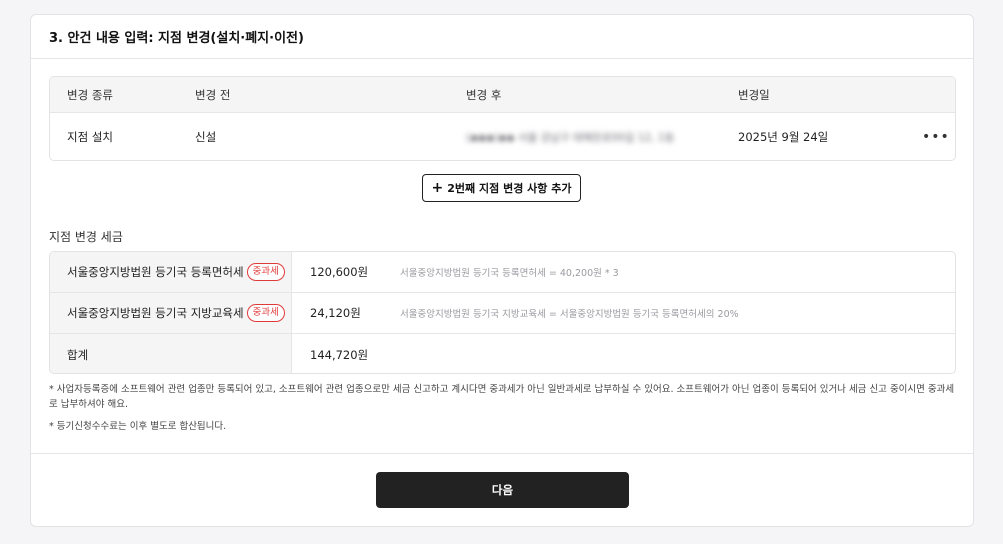 The height and width of the screenshot is (544, 1003). I want to click on header-change-type: 변경 종류, so click(90, 94).